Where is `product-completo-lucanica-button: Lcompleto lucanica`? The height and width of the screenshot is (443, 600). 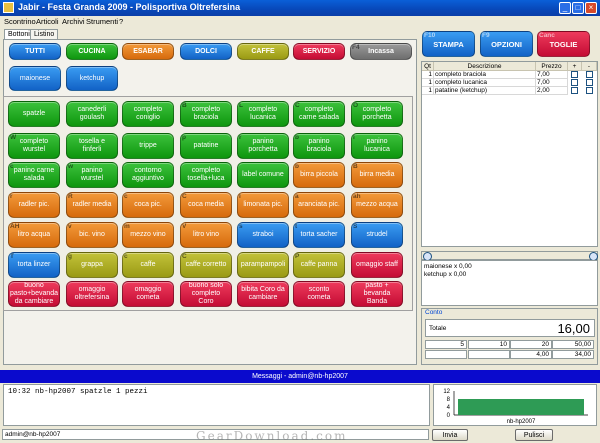
product-completo-lucanica-button: Lcompleto lucanica is located at coordinates (263, 114).